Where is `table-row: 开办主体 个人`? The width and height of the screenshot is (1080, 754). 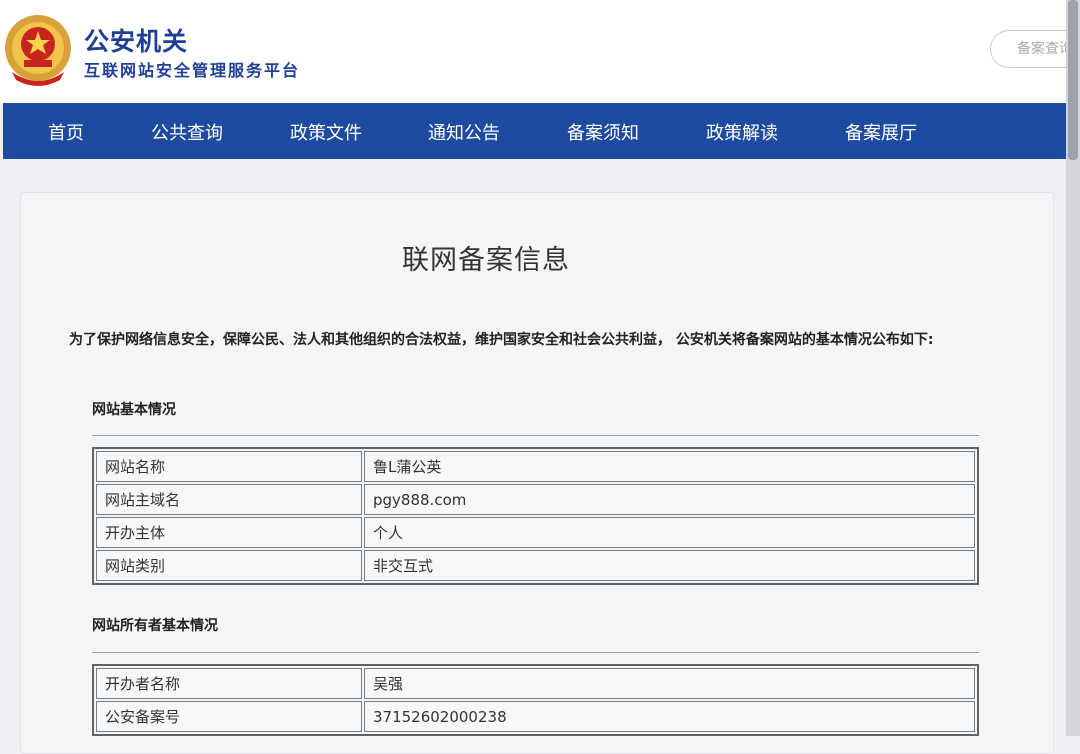 table-row: 开办主体 个人 is located at coordinates (535, 532).